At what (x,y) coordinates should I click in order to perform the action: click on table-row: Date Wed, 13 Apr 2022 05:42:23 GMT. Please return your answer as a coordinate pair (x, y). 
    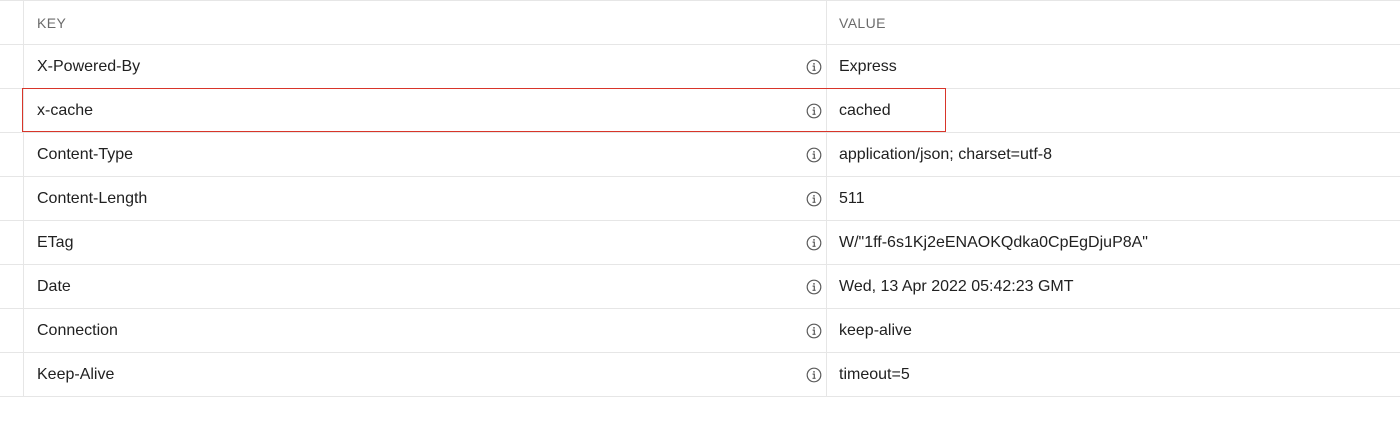
    Looking at the image, I should click on (700, 287).